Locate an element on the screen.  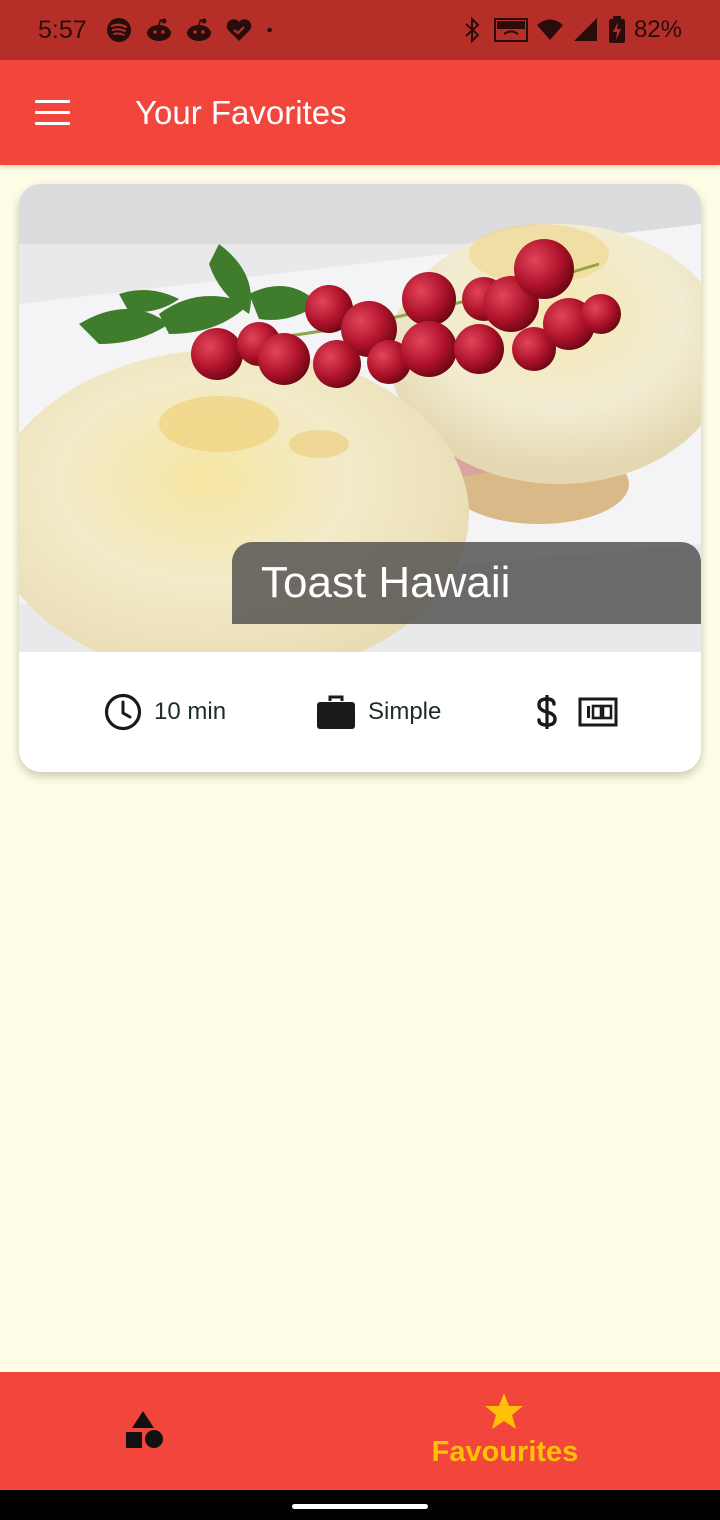
meal-affordability is located at coordinates (576, 712).